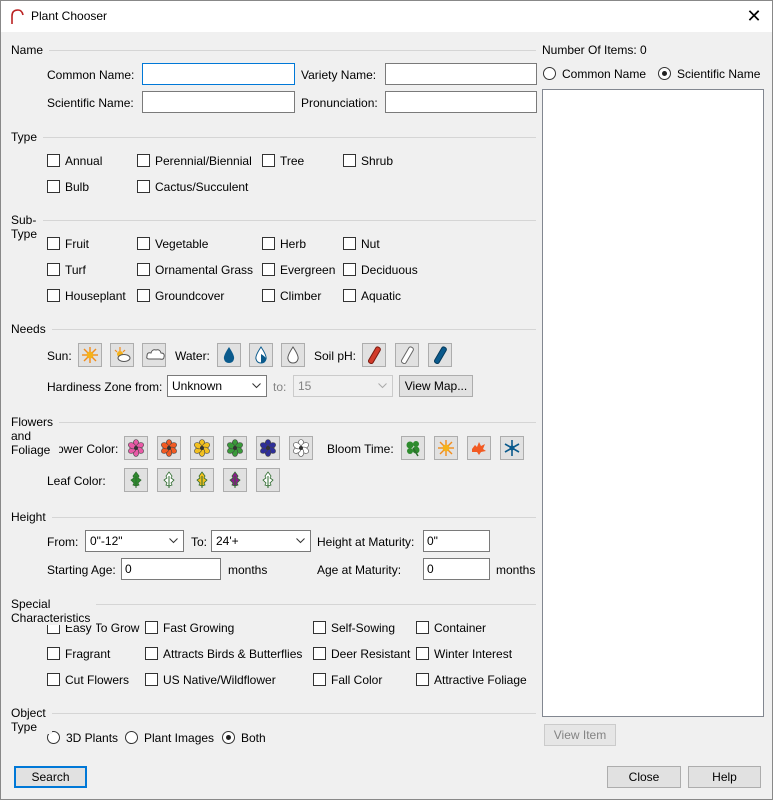 This screenshot has height=800, width=773. I want to click on label-winter-interest: Winter Interest, so click(473, 654).